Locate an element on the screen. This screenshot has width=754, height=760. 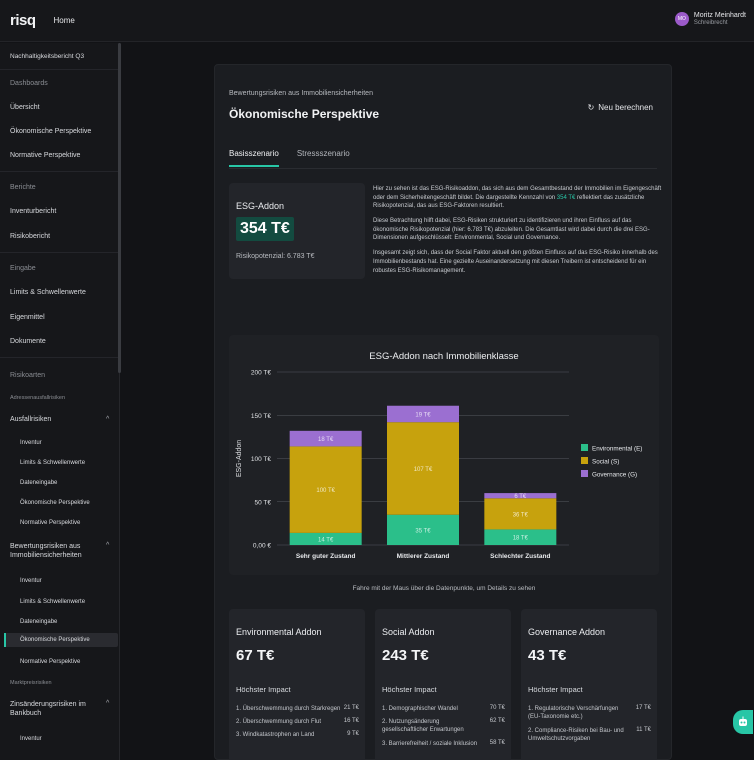
impact-value: 11 T€ is located at coordinates (643, 730).